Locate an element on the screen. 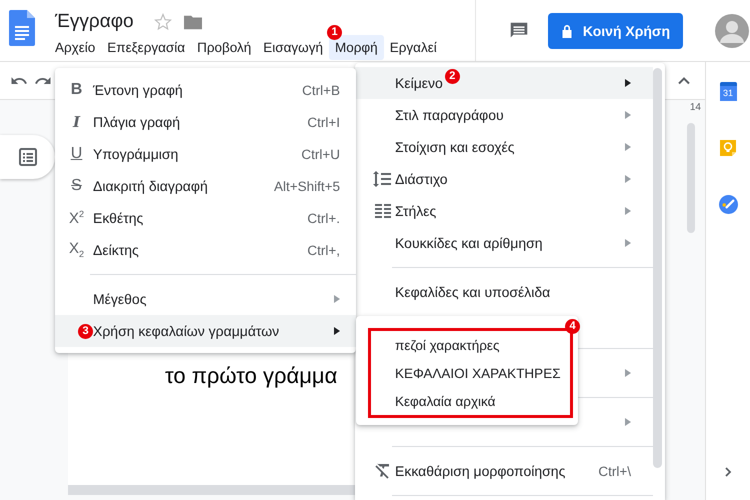  outline-icon is located at coordinates (27, 157).